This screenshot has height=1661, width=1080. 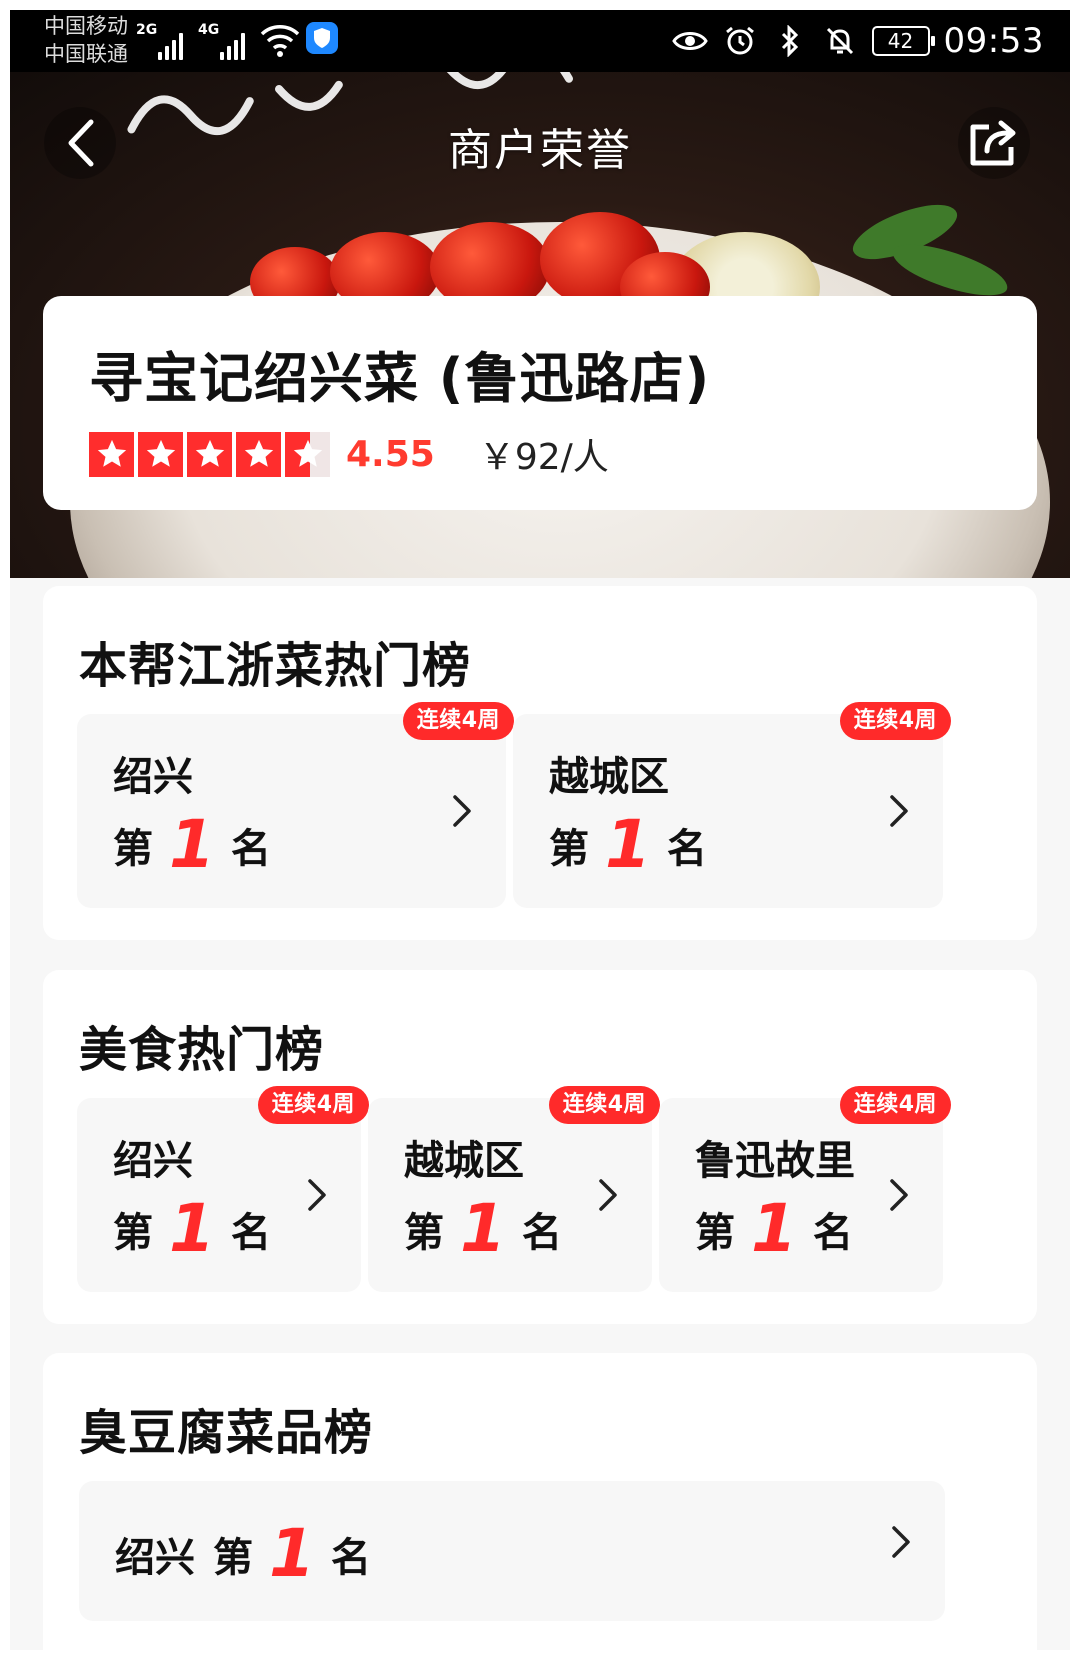 What do you see at coordinates (209, 30) in the screenshot?
I see `sim2-network: 4G` at bounding box center [209, 30].